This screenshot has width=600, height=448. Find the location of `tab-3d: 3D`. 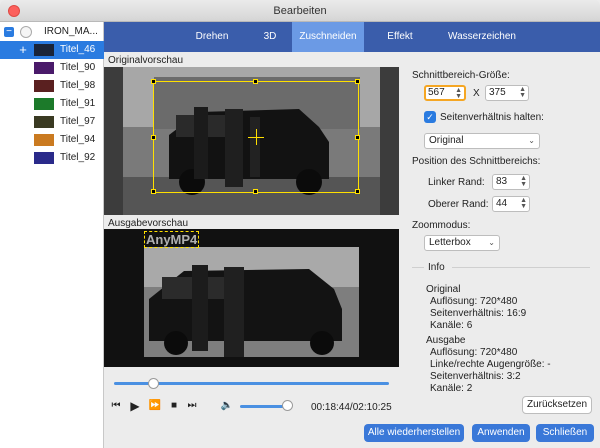

tab-3d: 3D is located at coordinates (270, 37).